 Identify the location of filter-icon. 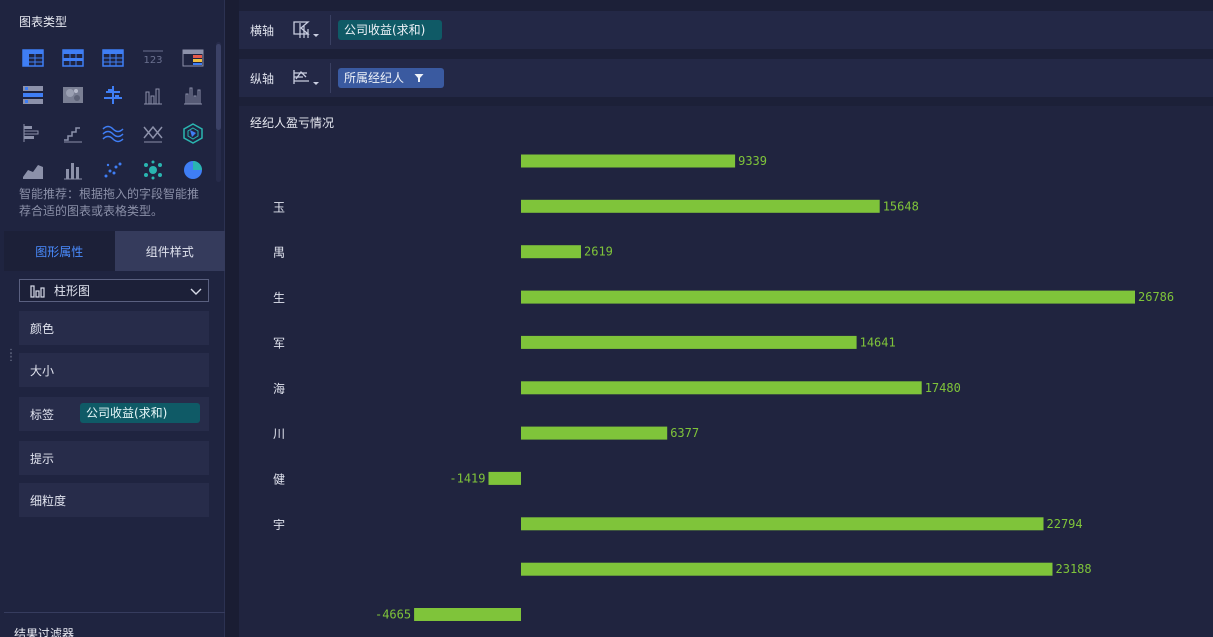
(419, 78).